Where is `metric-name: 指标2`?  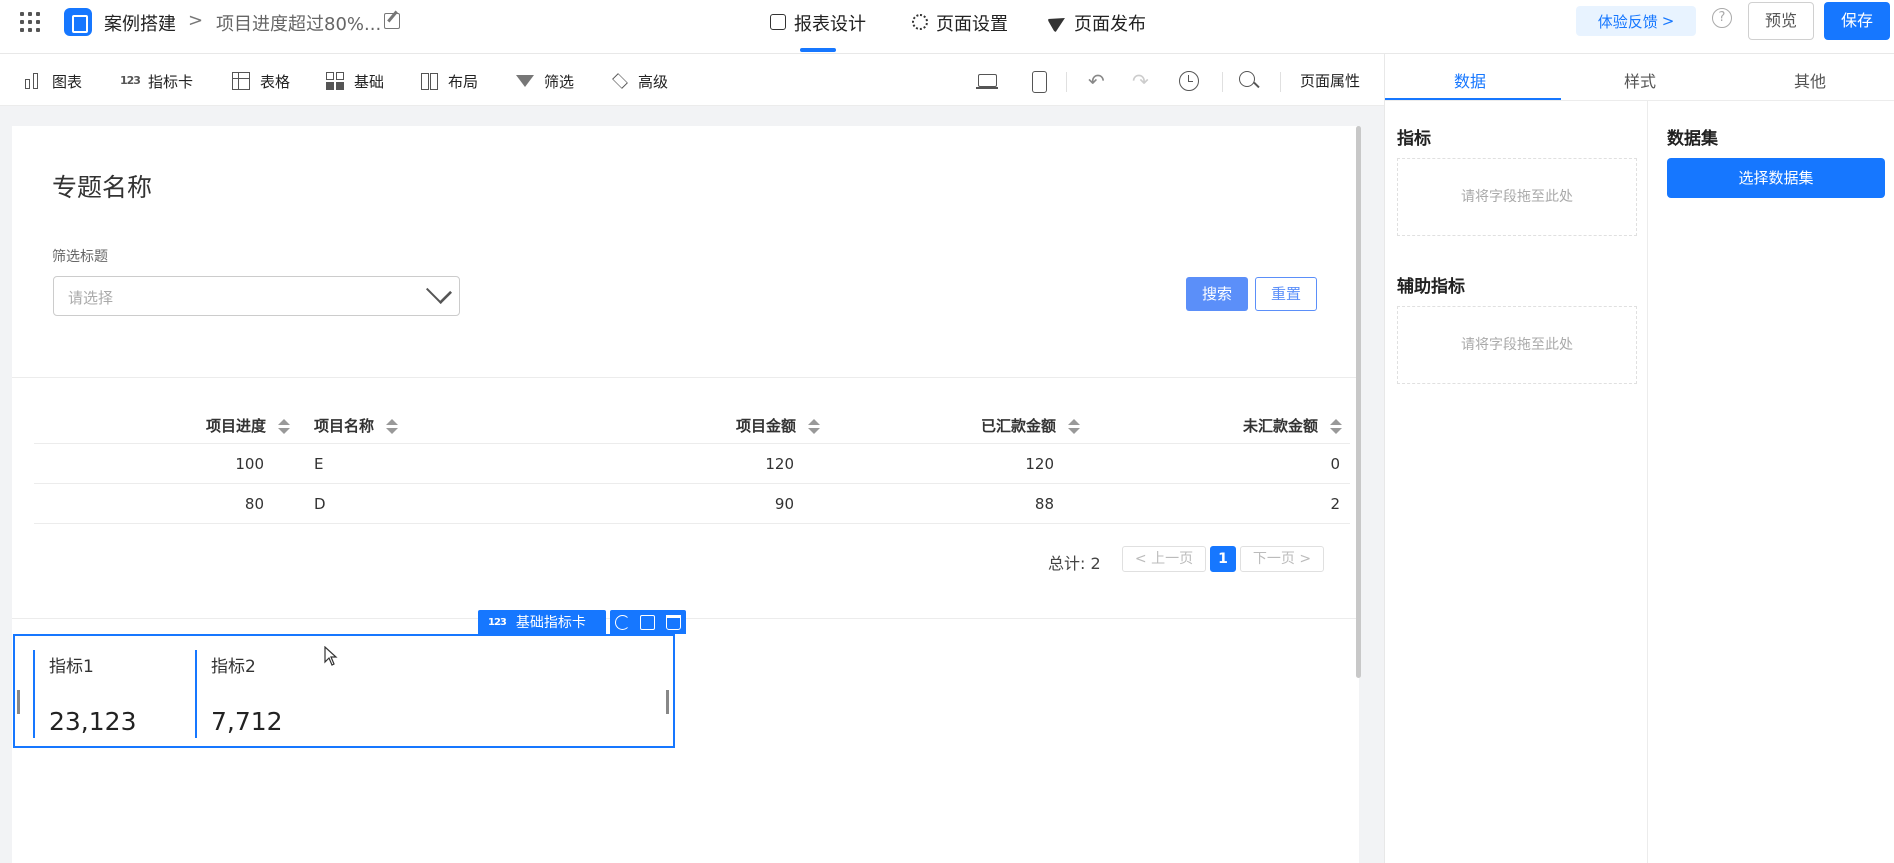 metric-name: 指标2 is located at coordinates (233, 667).